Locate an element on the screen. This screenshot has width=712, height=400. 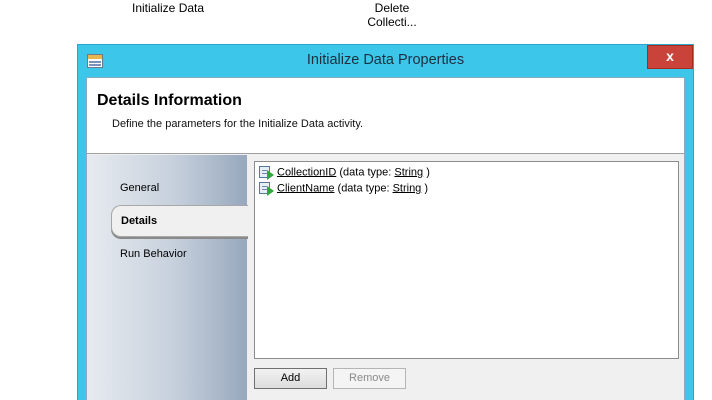
parameter-name-link: ClientName is located at coordinates (305, 188).